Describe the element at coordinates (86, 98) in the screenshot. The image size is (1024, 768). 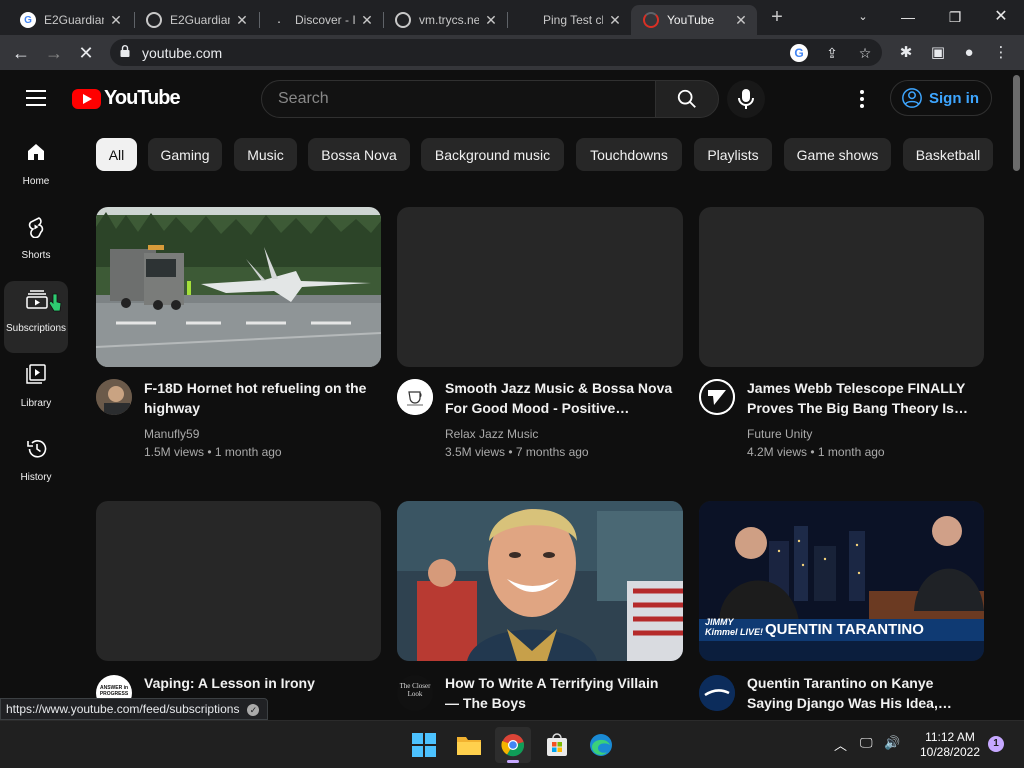
I see `youtube-play-icon` at that location.